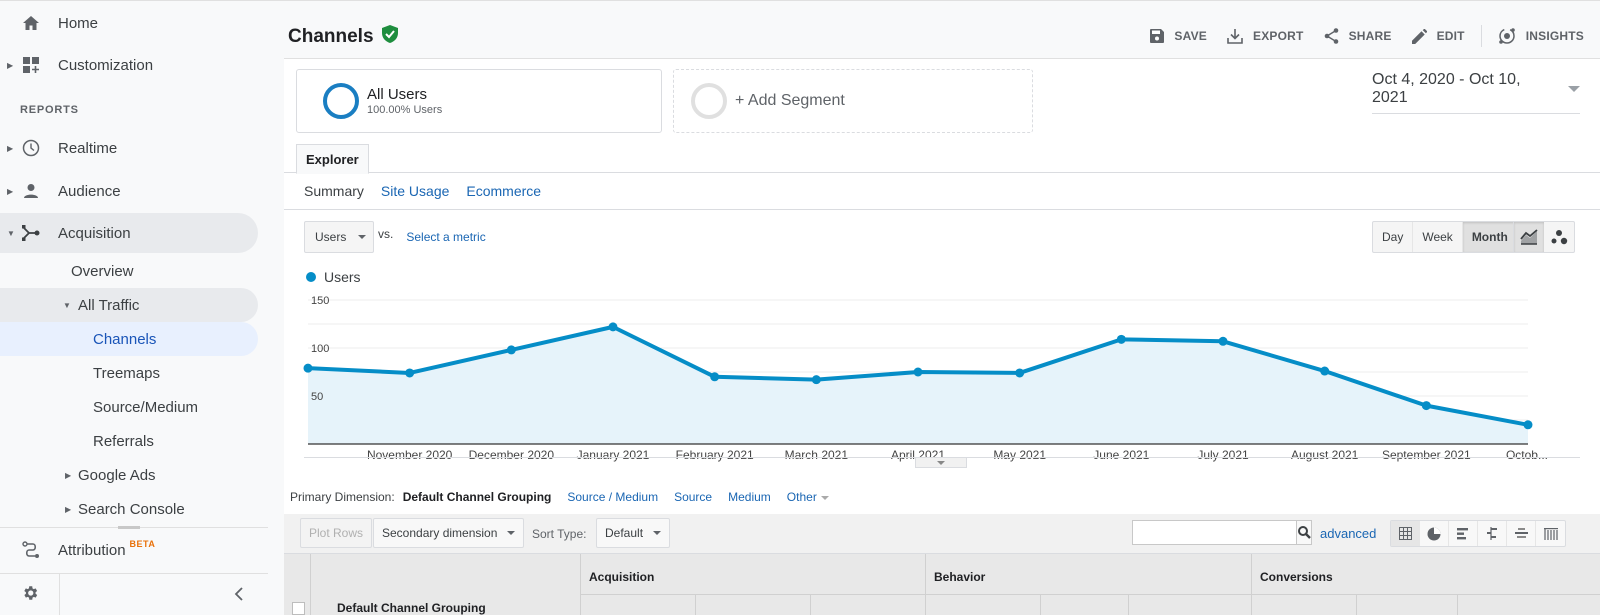 This screenshot has height=615, width=1600. Describe the element at coordinates (331, 237) in the screenshot. I see `metric-select-value: Users` at that location.